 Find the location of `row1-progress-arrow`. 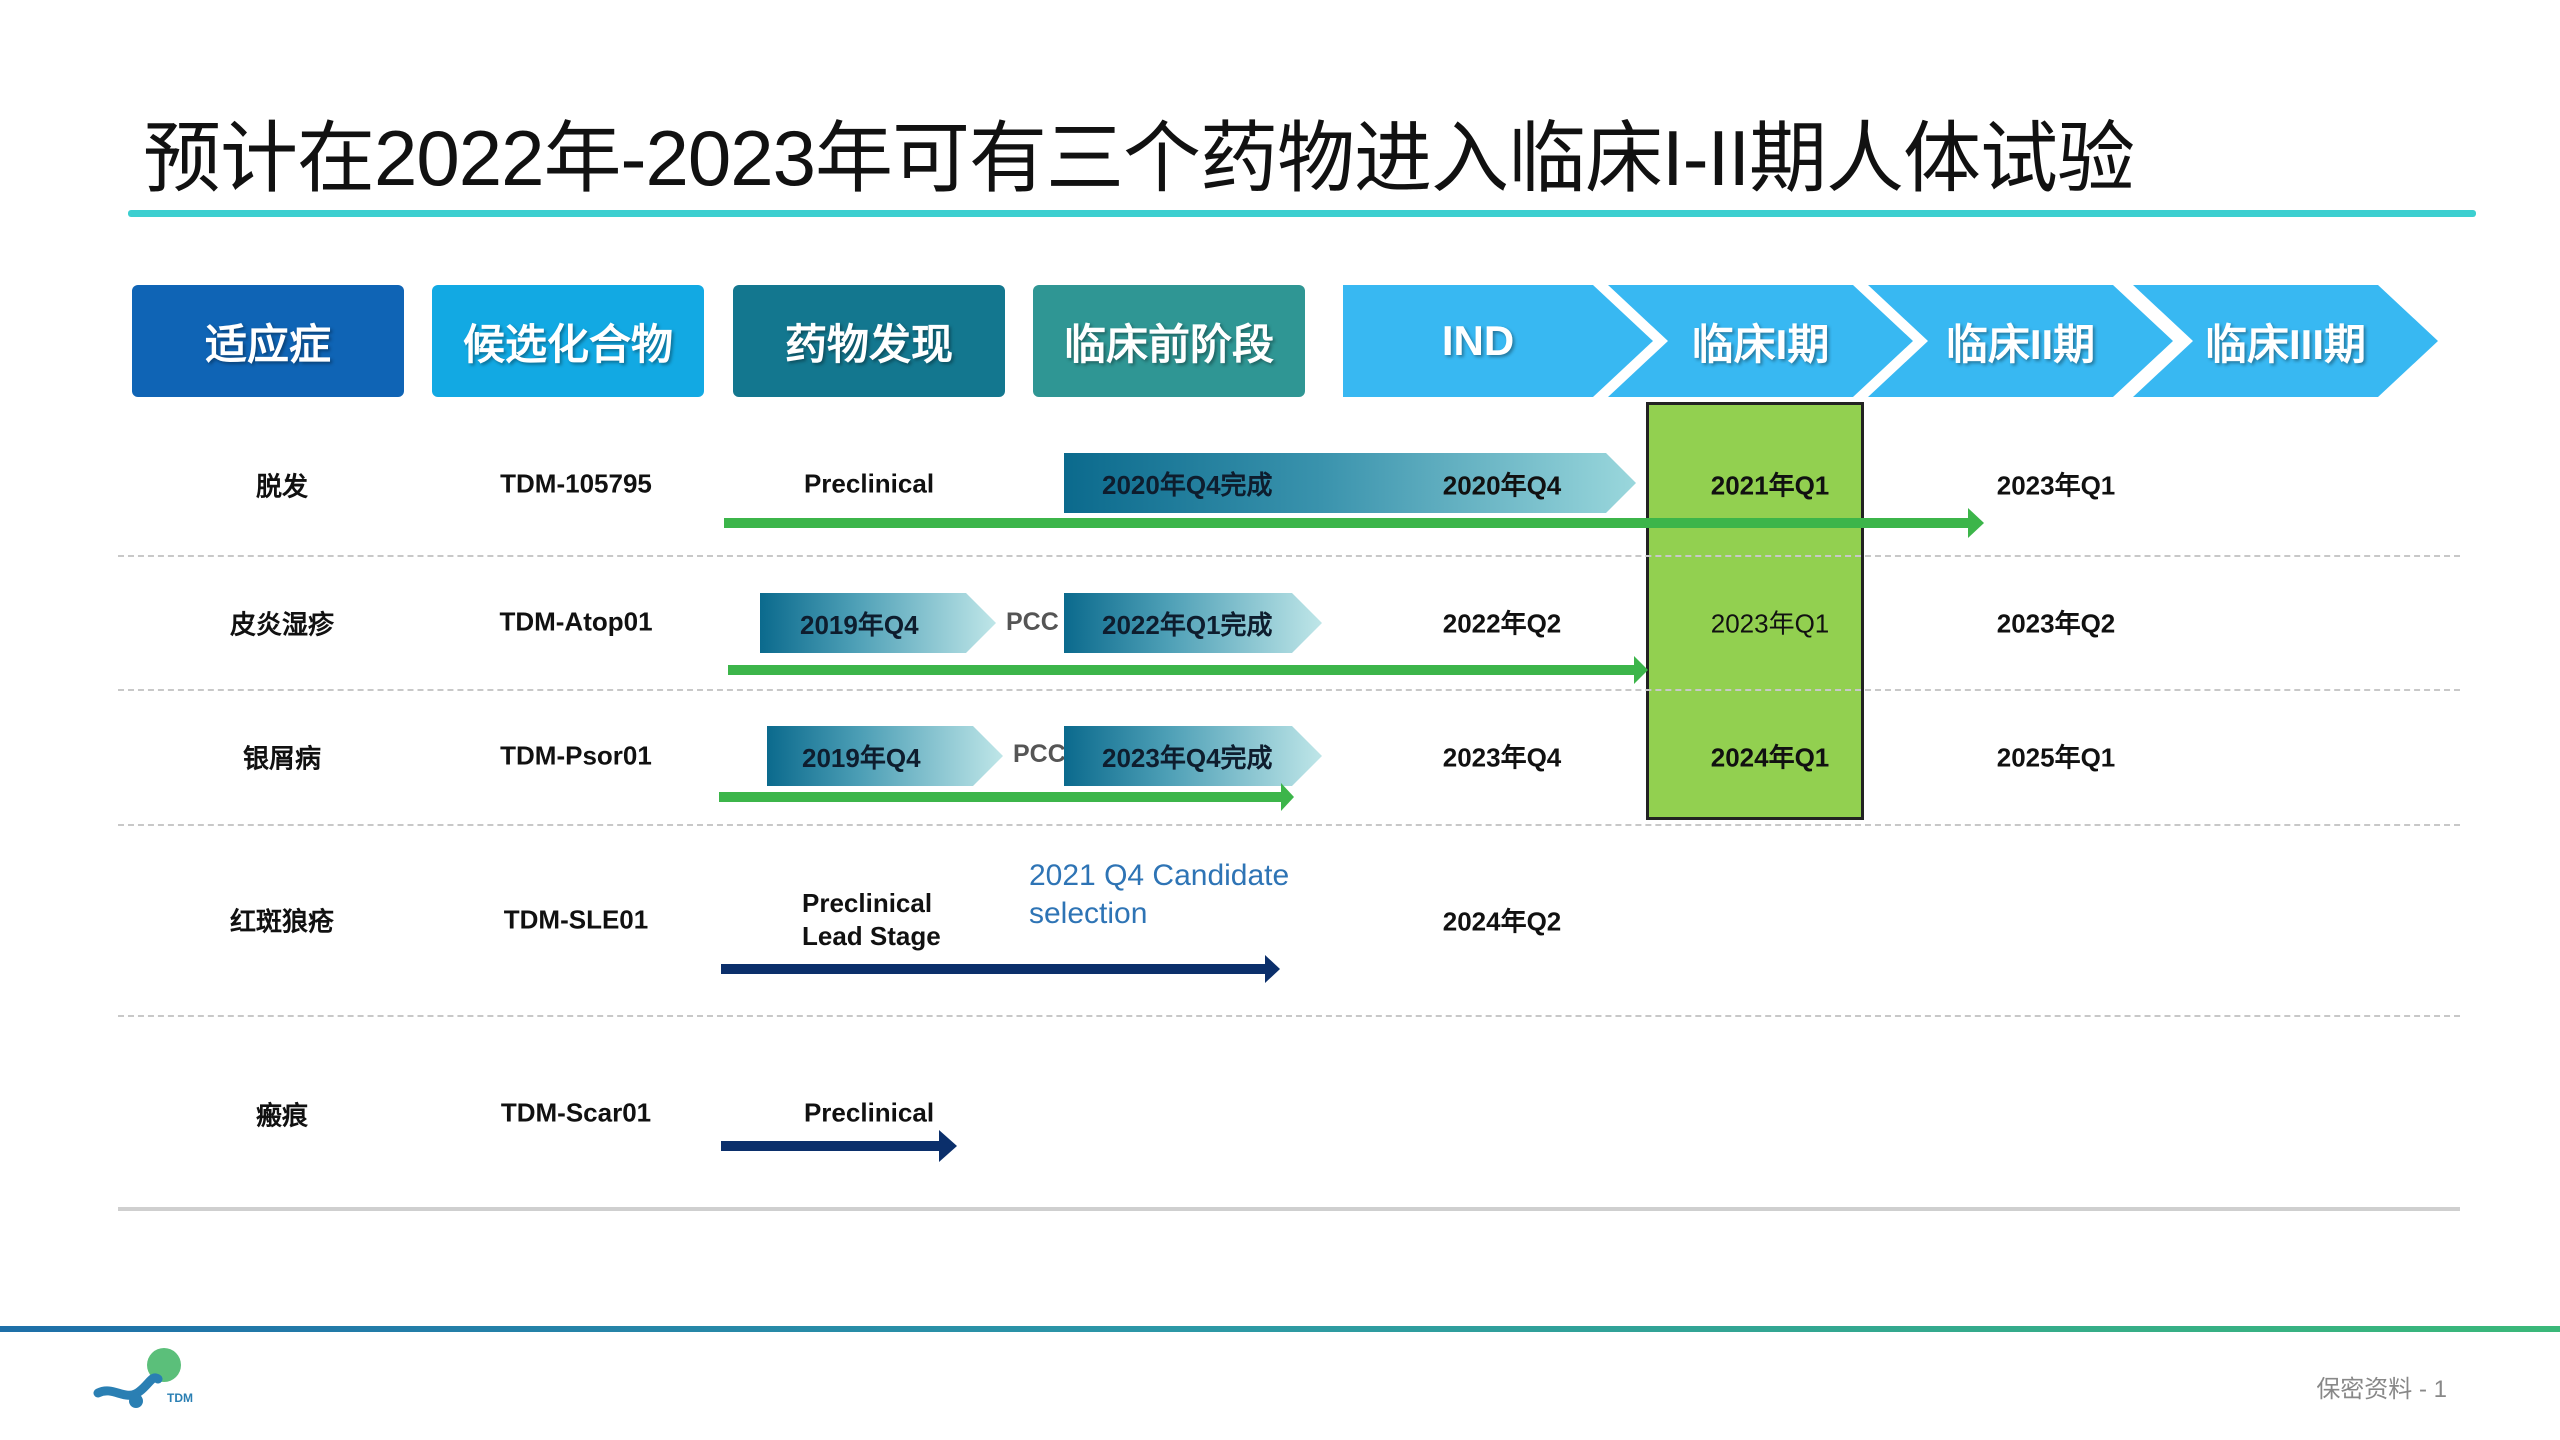

row1-progress-arrow is located at coordinates (1354, 523).